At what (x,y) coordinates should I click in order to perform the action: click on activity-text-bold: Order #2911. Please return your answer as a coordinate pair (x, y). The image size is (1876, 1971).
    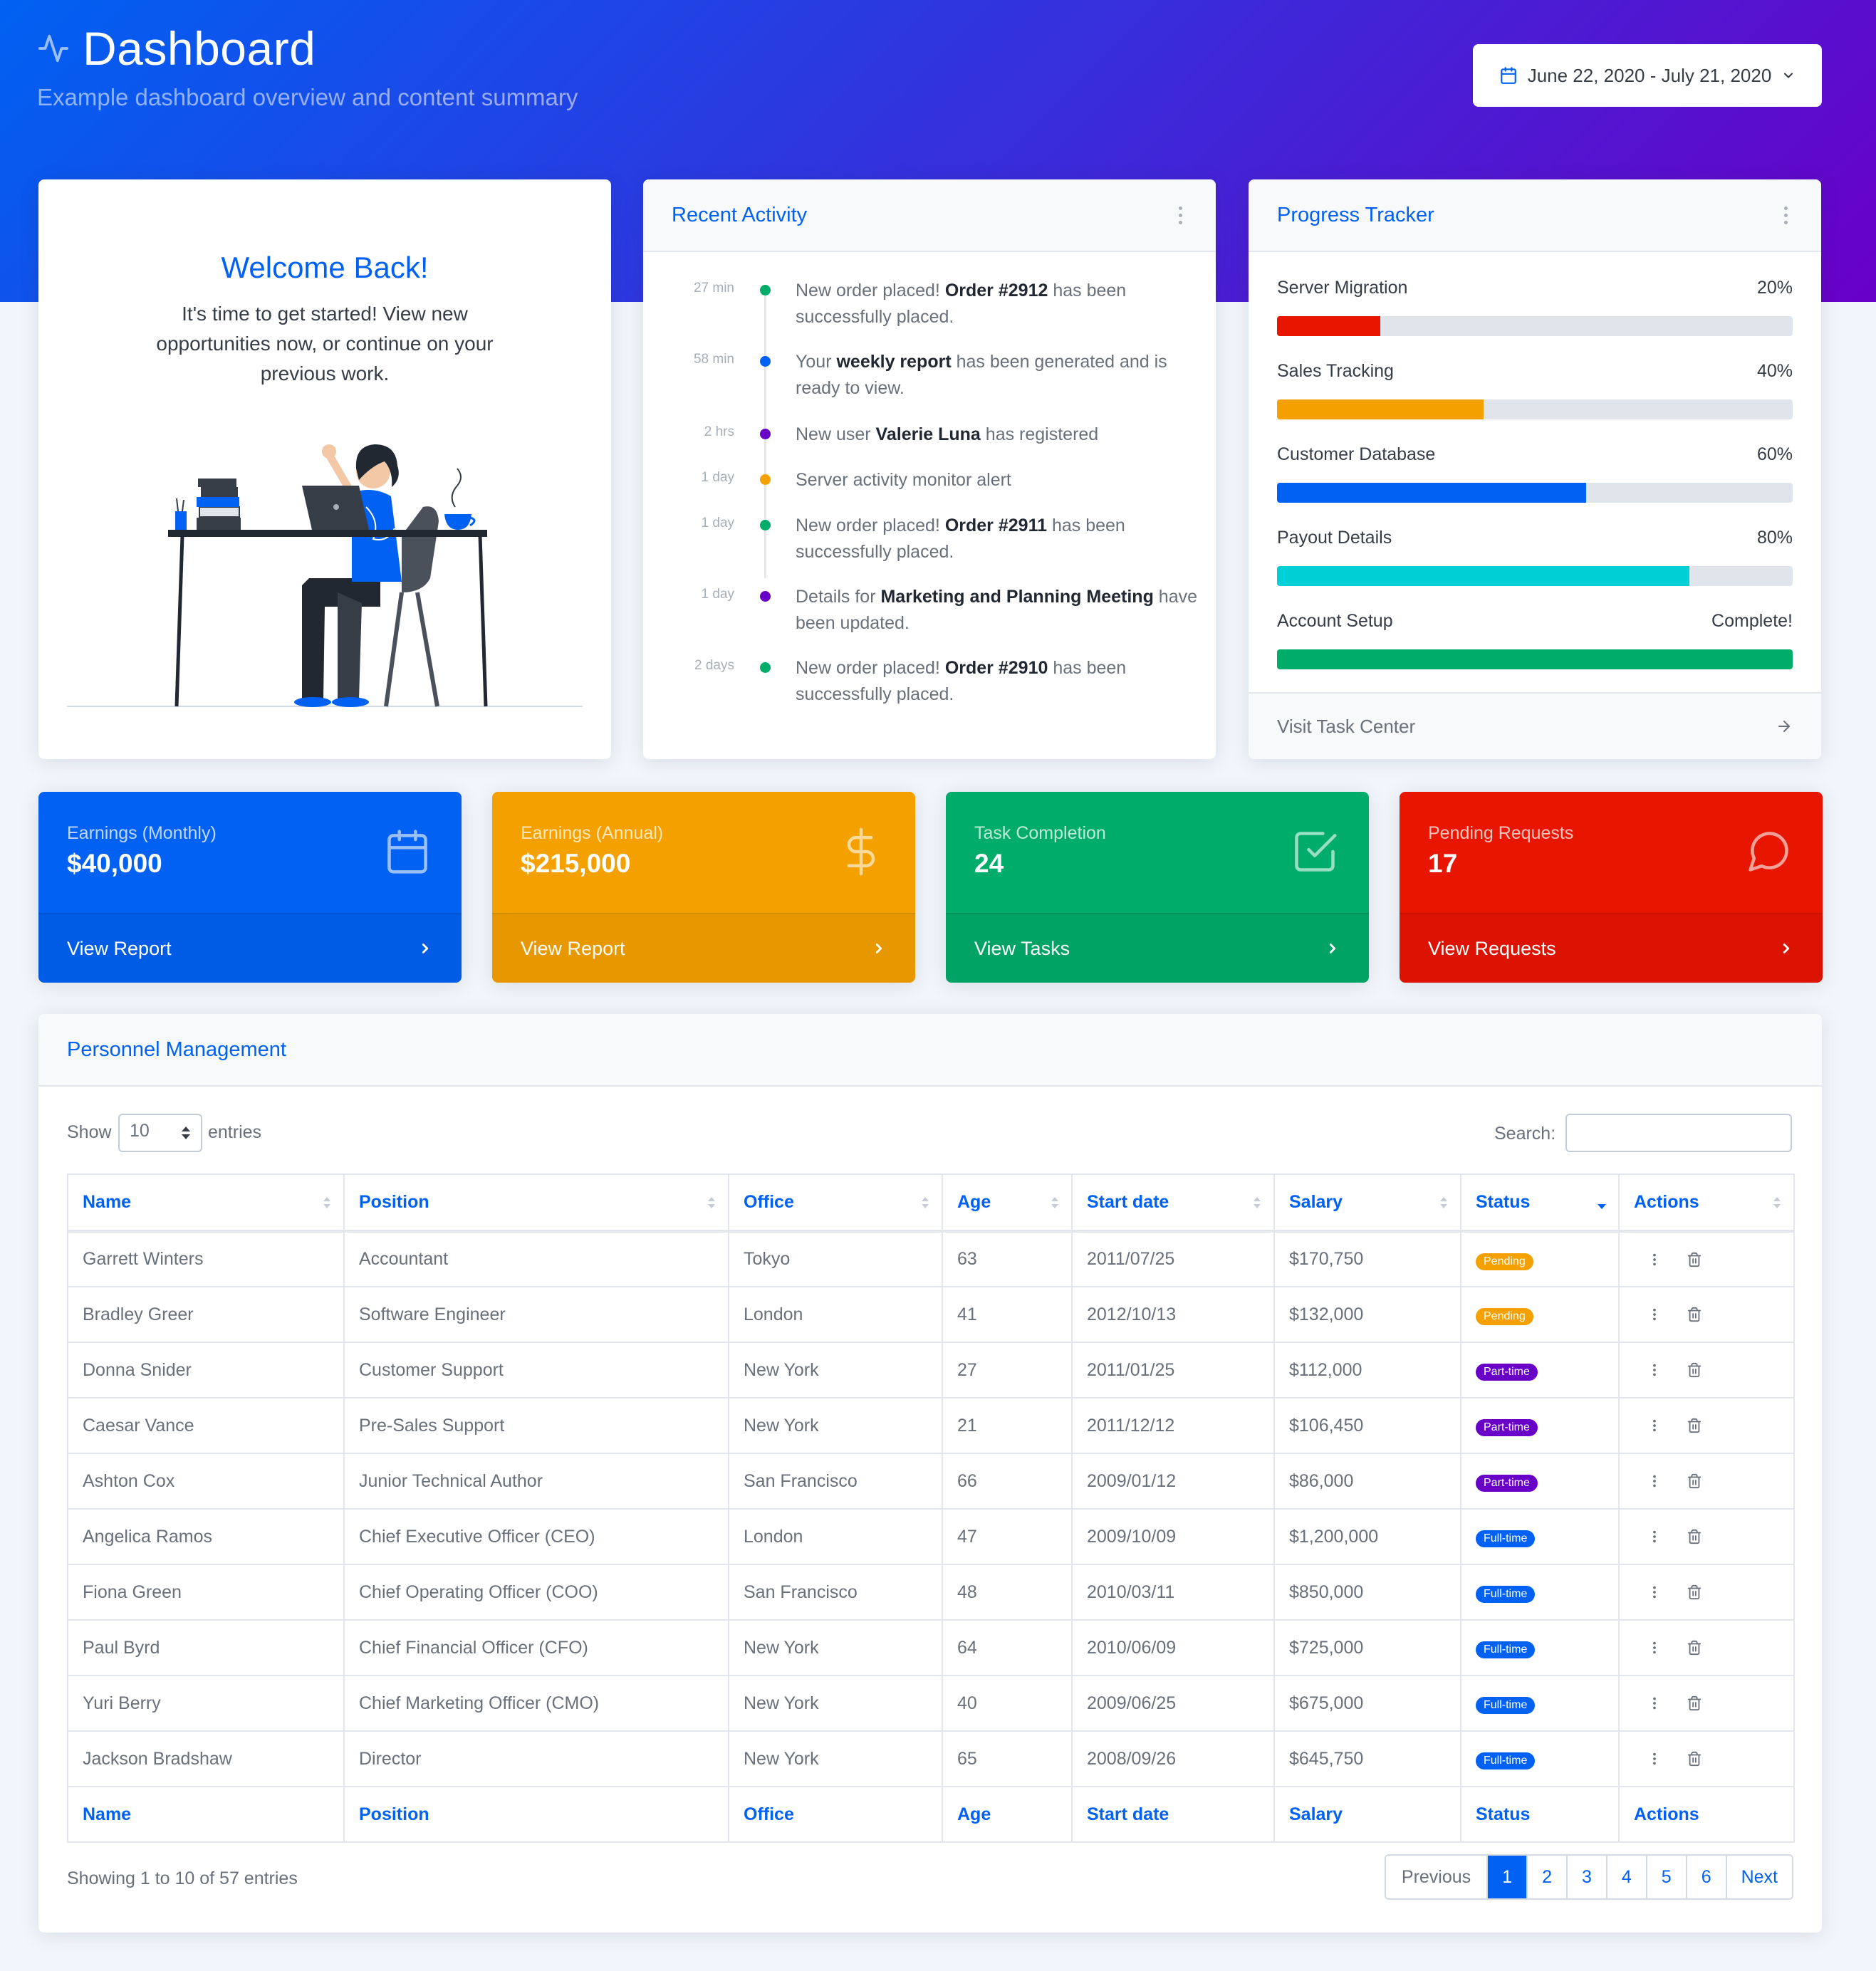
    Looking at the image, I should click on (996, 525).